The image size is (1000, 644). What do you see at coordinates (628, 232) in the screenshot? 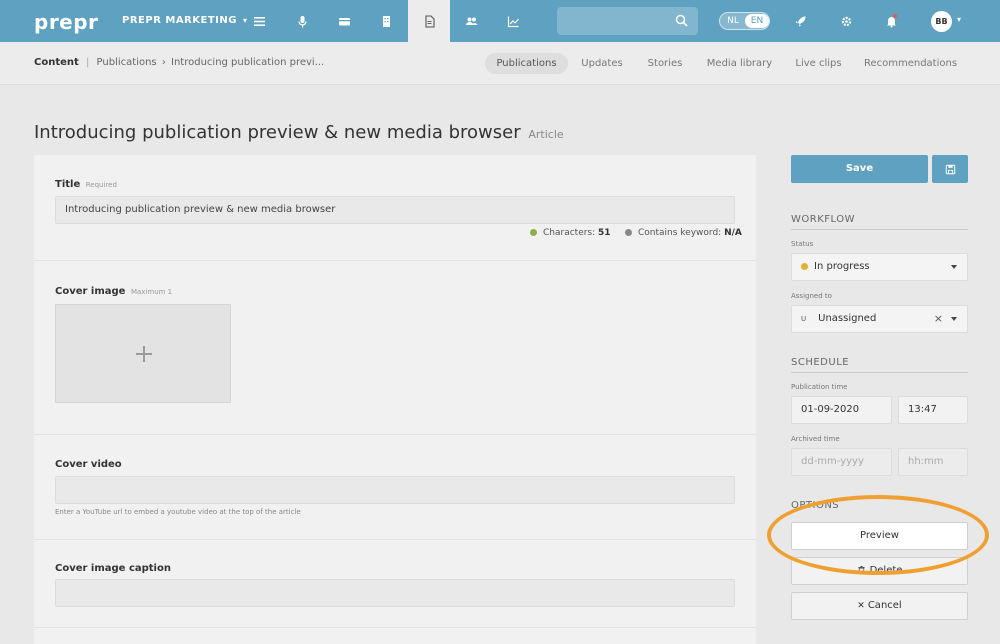
I see `keyword-status-dot` at bounding box center [628, 232].